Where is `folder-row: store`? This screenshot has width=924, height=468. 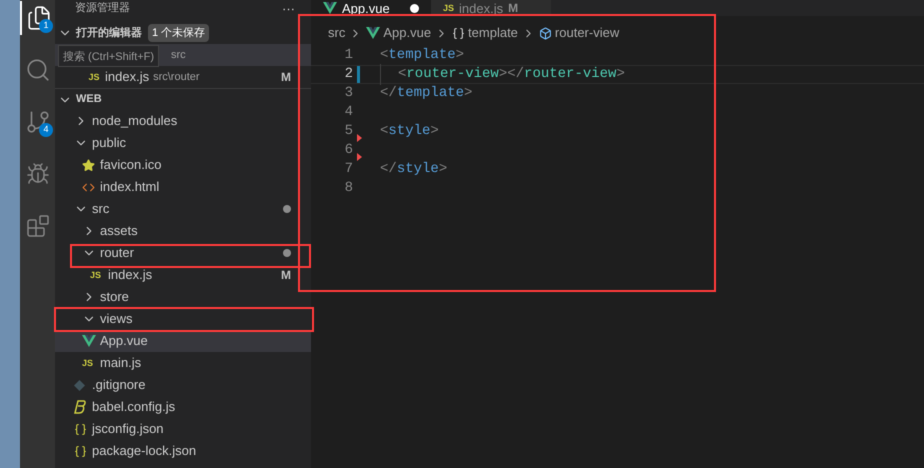
folder-row: store is located at coordinates (183, 297).